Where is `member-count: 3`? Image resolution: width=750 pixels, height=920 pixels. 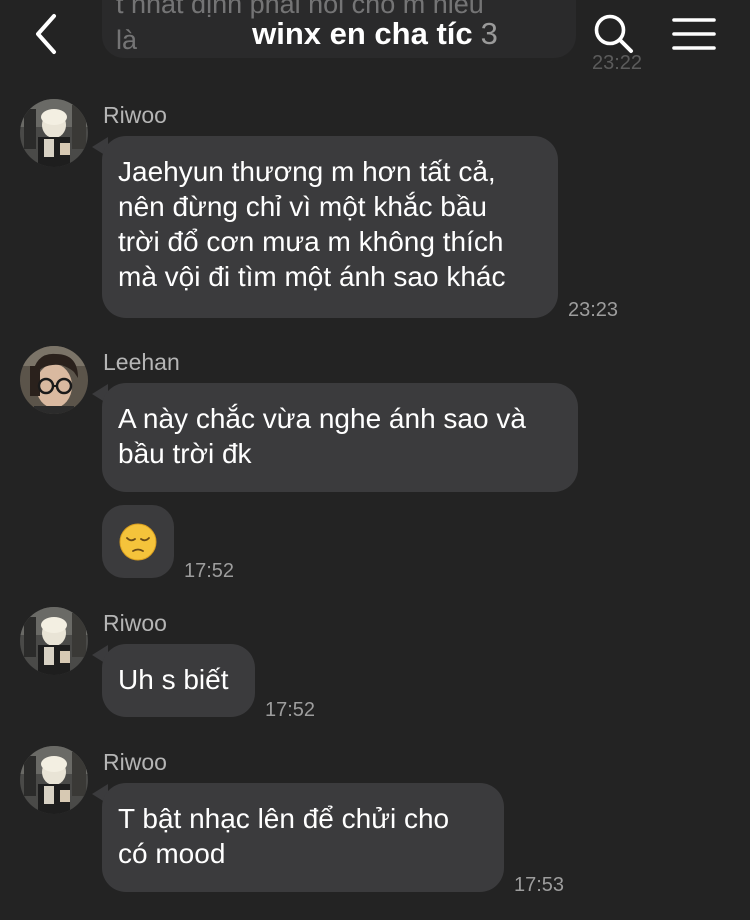
member-count: 3 is located at coordinates (489, 33).